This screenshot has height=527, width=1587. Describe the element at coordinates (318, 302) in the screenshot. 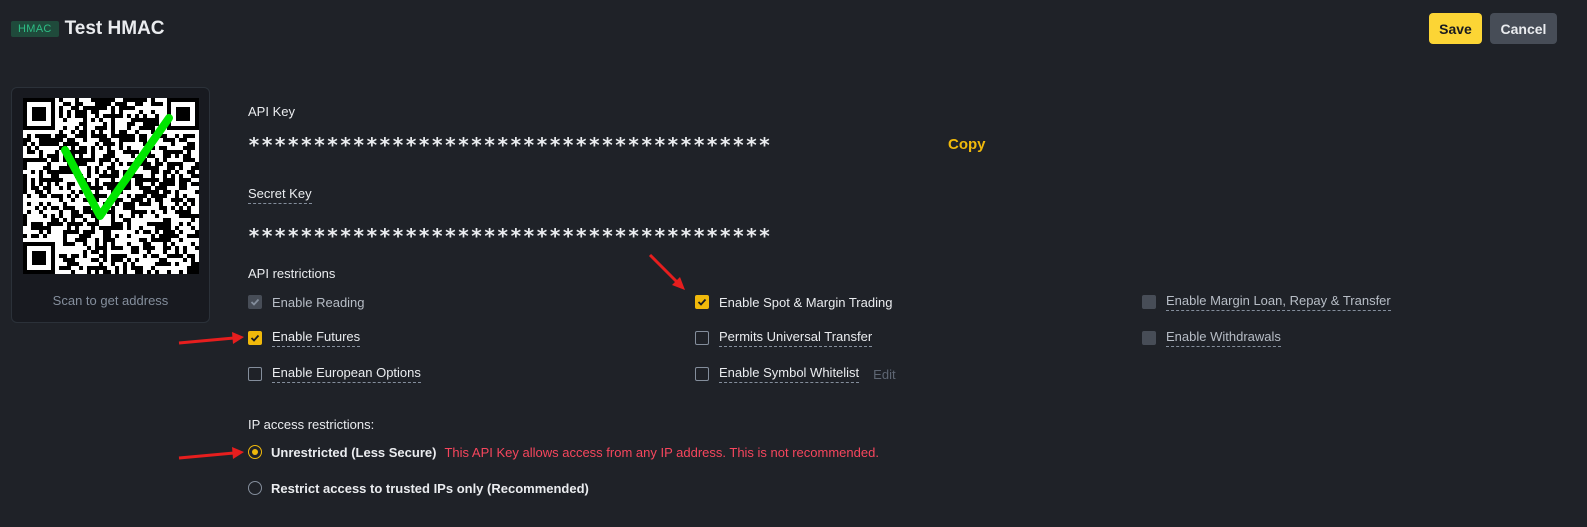

I see `option-label: Enable Reading` at that location.